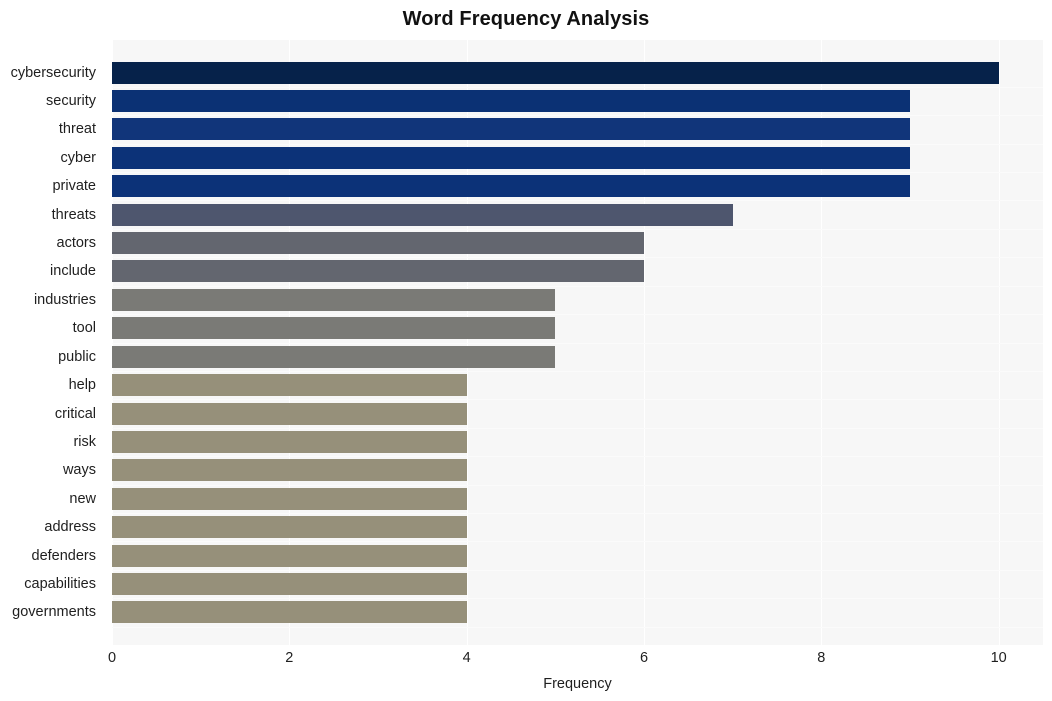 The image size is (1052, 701). Describe the element at coordinates (644, 658) in the screenshot. I see `x-tick-label-6: 6` at that location.